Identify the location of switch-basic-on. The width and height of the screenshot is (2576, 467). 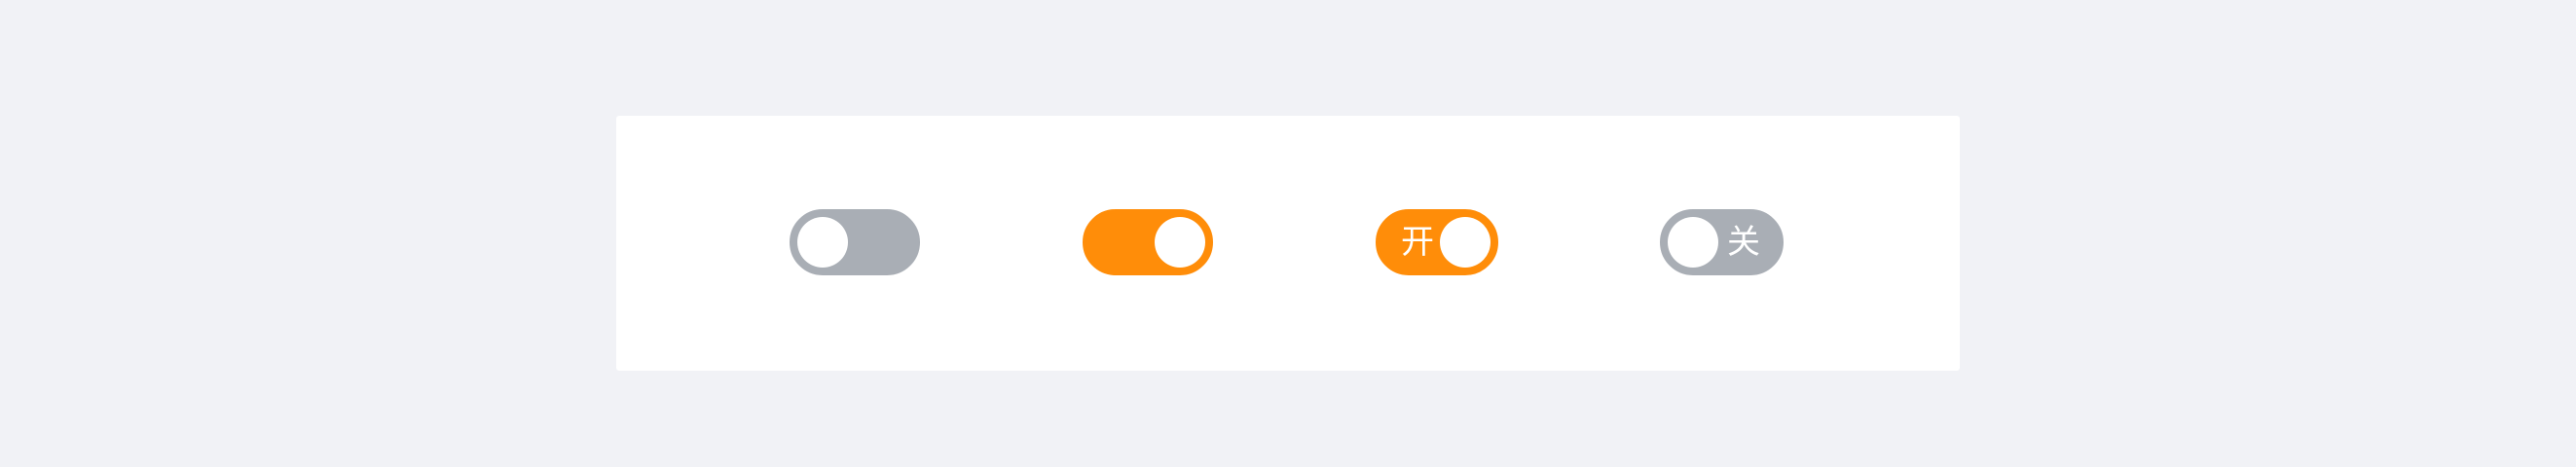
(1148, 242).